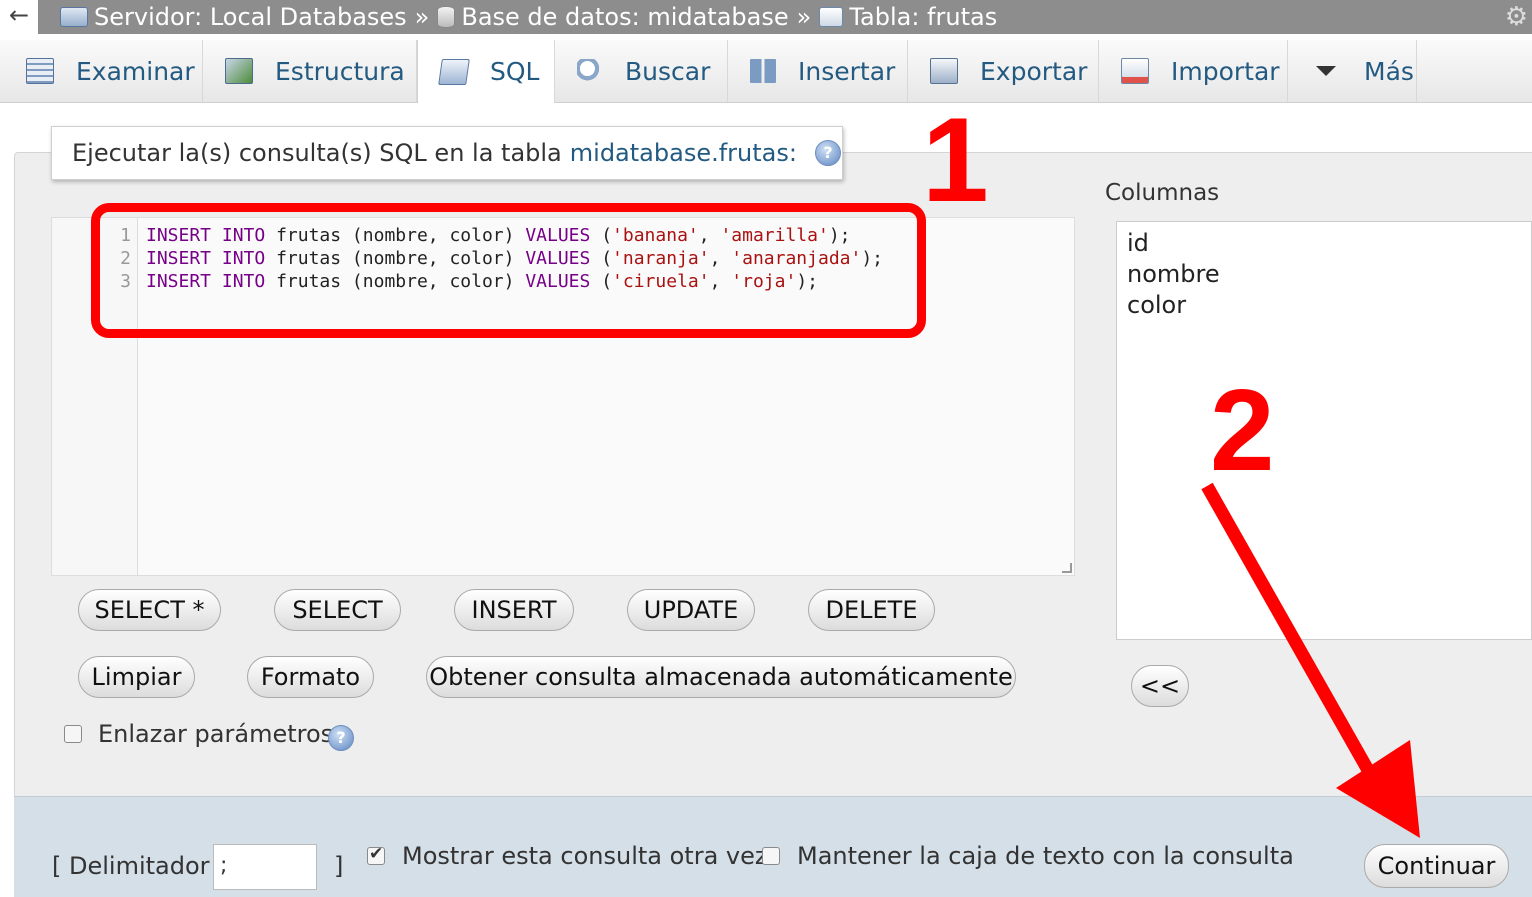 Image resolution: width=1532 pixels, height=897 pixels. I want to click on annotation-arrow-icon, so click(1310, 660).